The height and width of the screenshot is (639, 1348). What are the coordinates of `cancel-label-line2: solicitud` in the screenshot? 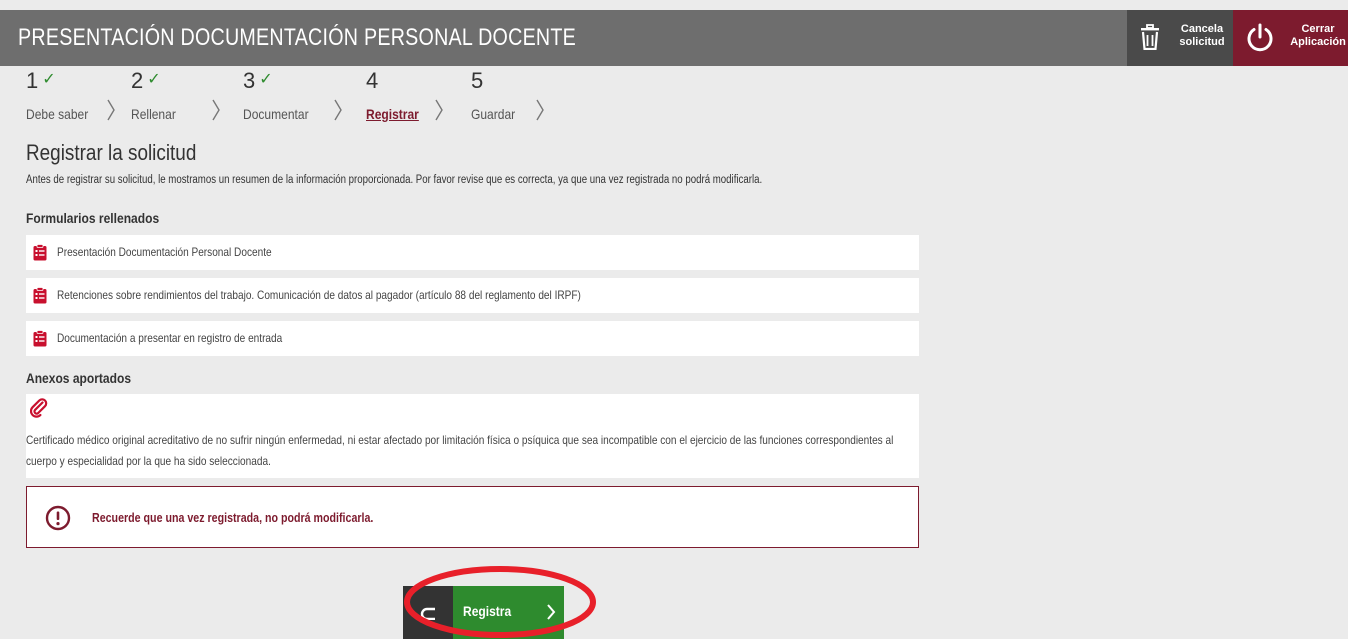 It's located at (1202, 42).